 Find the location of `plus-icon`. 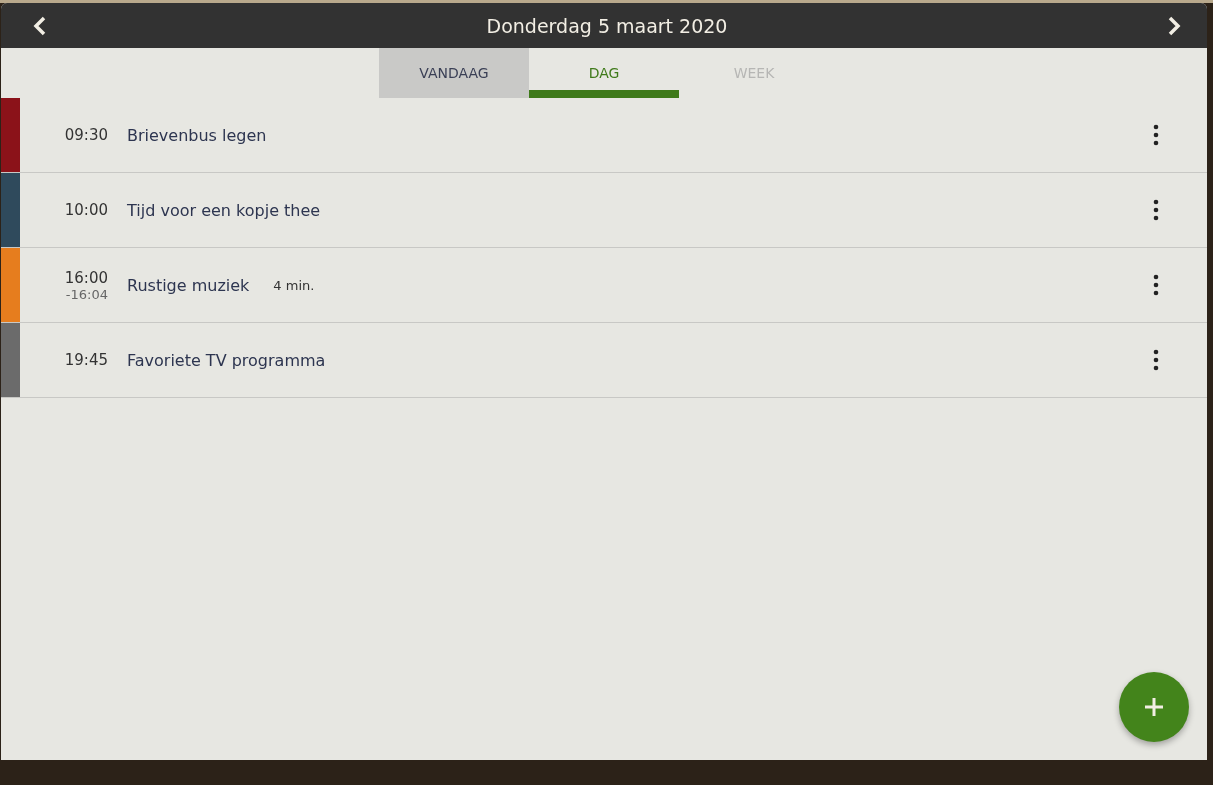

plus-icon is located at coordinates (1154, 707).